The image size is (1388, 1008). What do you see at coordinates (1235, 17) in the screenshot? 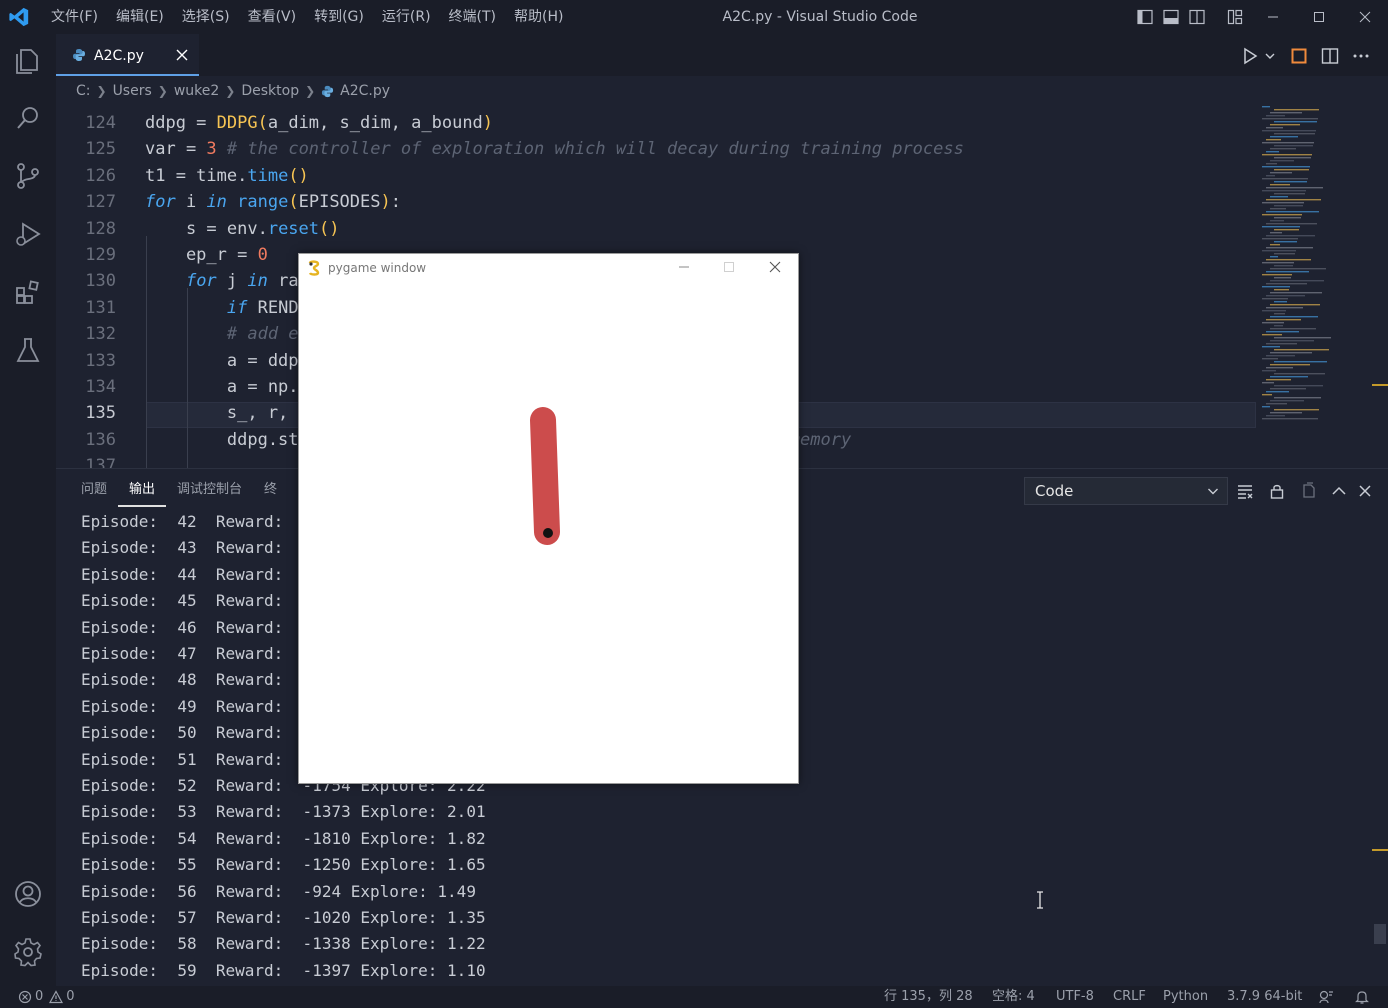
I see `customize-layout-icon` at bounding box center [1235, 17].